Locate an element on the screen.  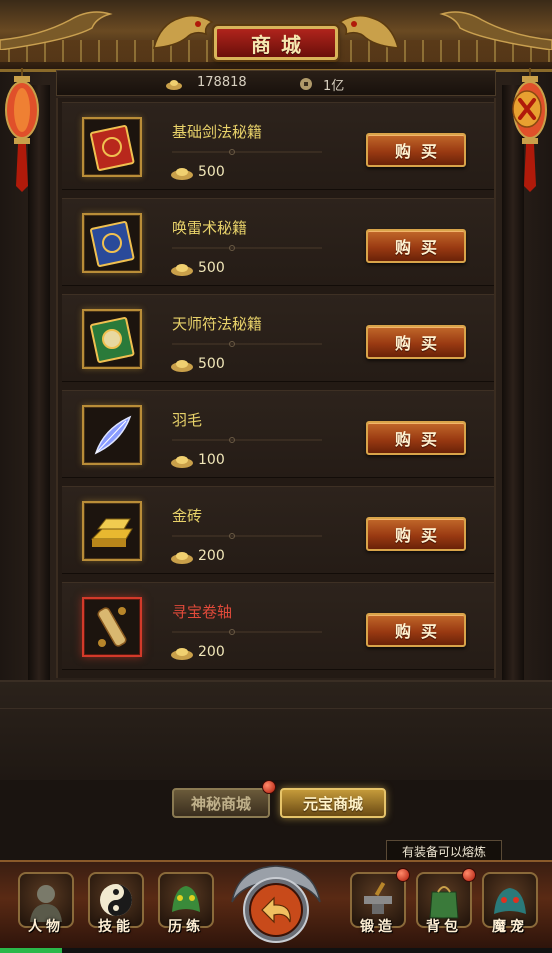
item-name: 羽毛 is located at coordinates (187, 420).